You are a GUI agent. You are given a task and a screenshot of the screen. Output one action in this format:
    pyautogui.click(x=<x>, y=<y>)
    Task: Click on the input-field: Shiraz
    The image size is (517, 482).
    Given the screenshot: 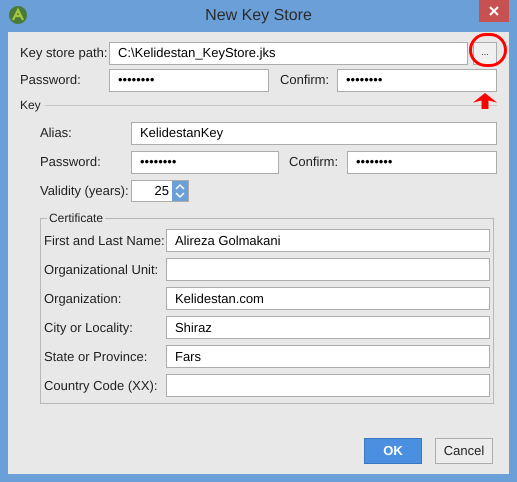 What is the action you would take?
    pyautogui.click(x=328, y=327)
    